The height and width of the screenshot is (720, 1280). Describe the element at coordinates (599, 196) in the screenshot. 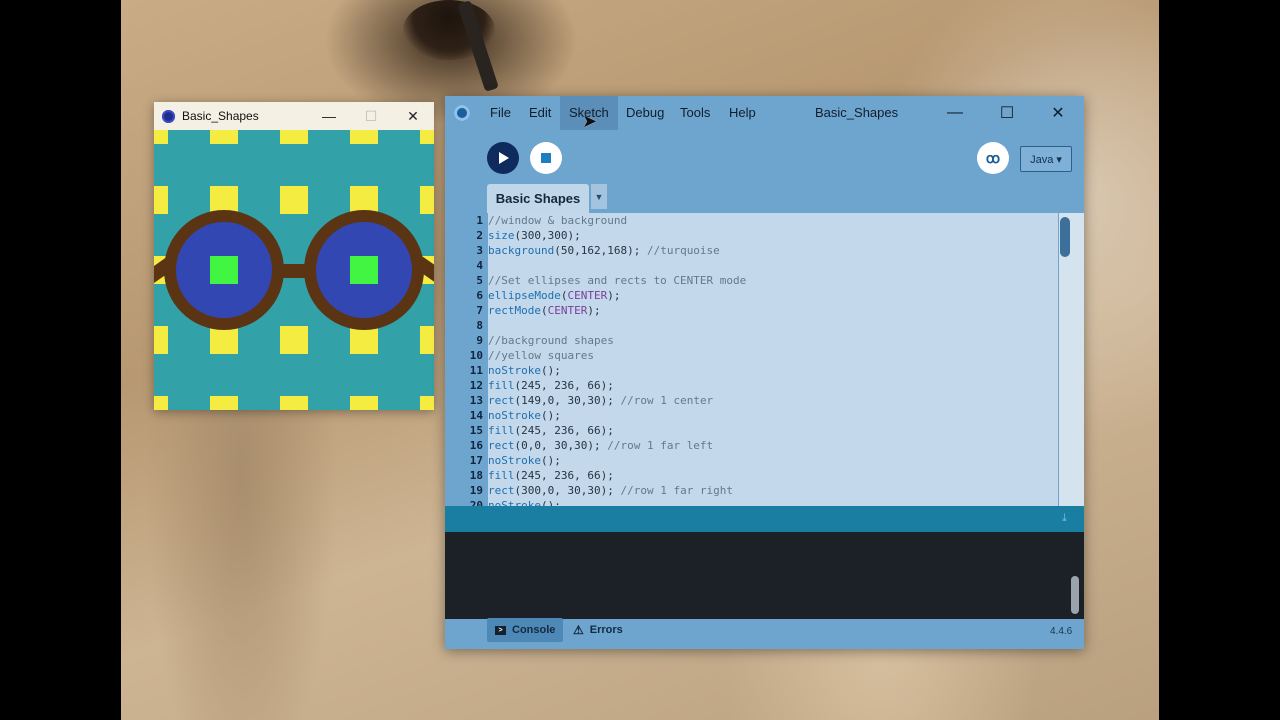

I see `tab-menu-button: ▼` at that location.